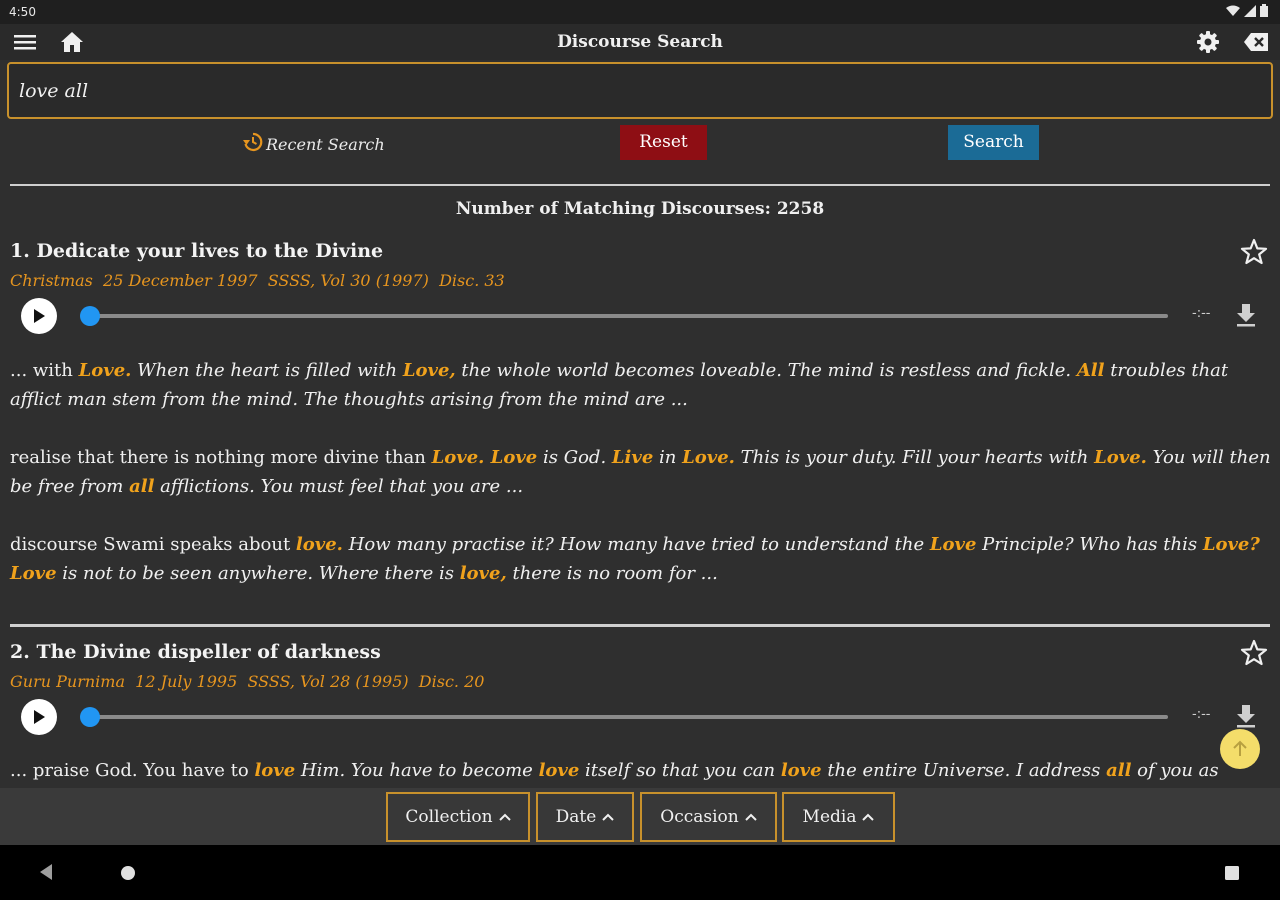 The width and height of the screenshot is (1280, 900). Describe the element at coordinates (1256, 42) in the screenshot. I see `clear-text-icon` at that location.